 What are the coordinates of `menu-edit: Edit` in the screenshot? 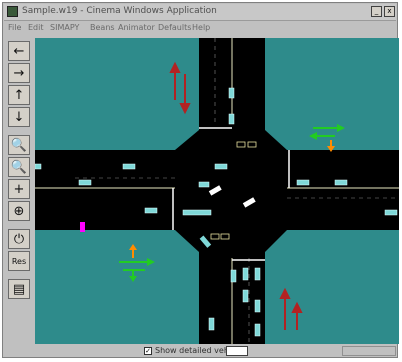 It's located at (36, 27).